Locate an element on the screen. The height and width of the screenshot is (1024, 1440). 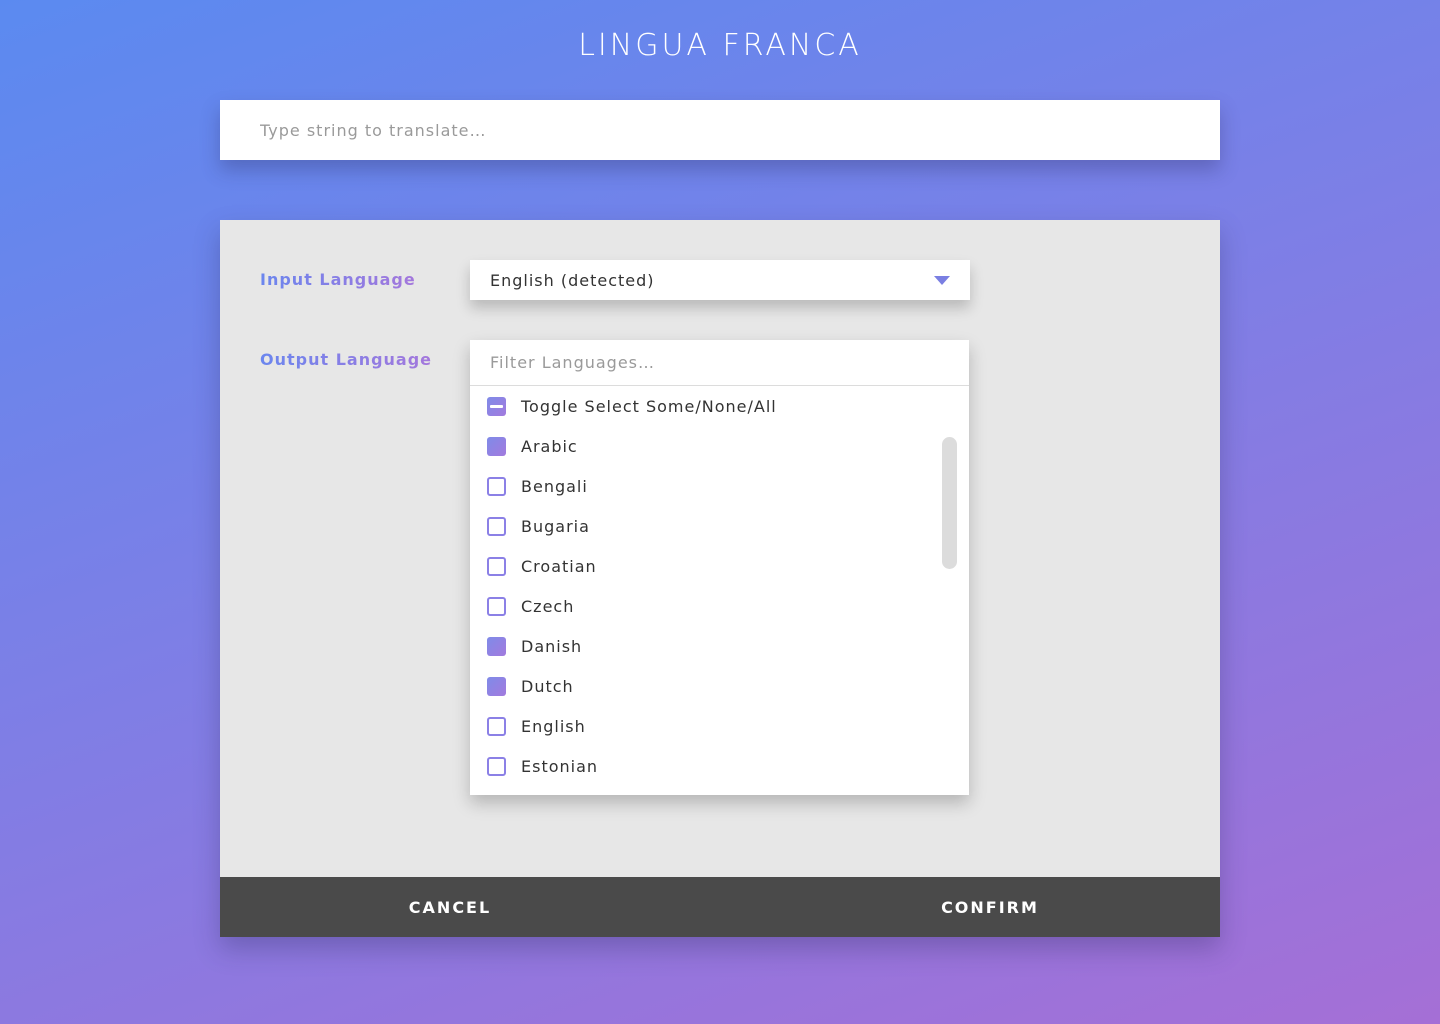
app-title: LINGUA FRANCA is located at coordinates (720, 45).